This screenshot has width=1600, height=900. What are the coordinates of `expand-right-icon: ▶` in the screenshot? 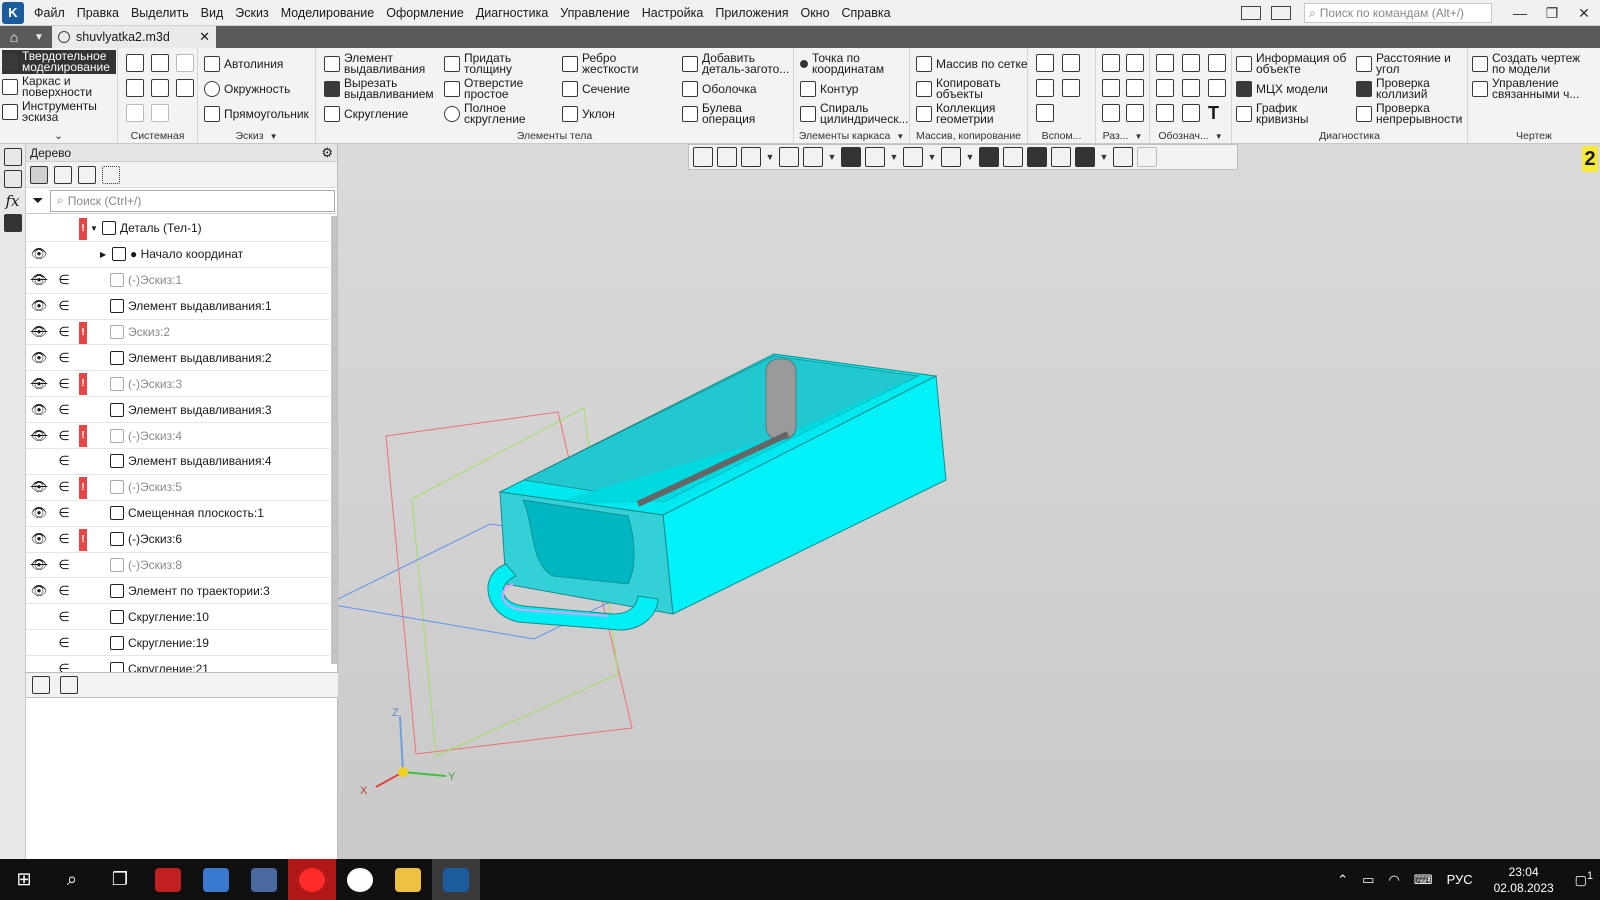 It's located at (105, 254).